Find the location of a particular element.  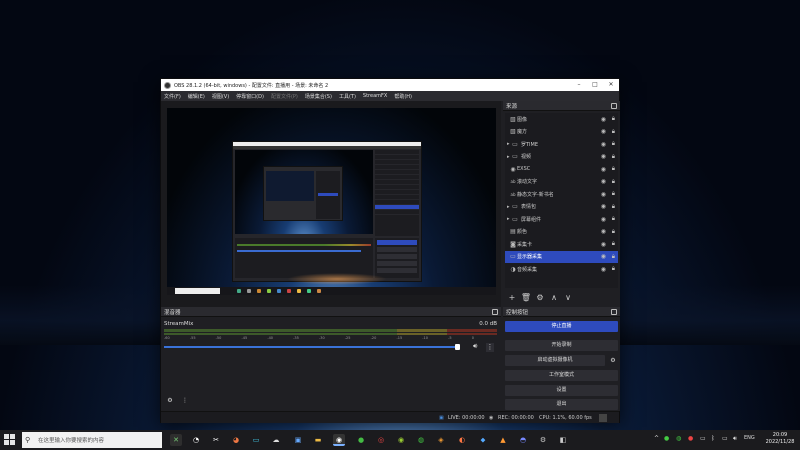

menu-scene-collection: 场景集合(S) is located at coordinates (318, 96).